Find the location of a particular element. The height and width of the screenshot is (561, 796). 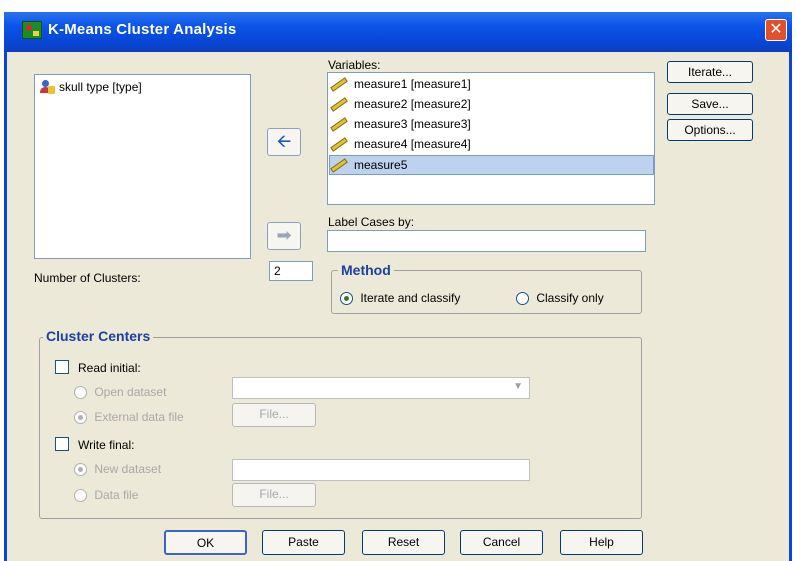

list-item-label: skull type [type] is located at coordinates (100, 87).